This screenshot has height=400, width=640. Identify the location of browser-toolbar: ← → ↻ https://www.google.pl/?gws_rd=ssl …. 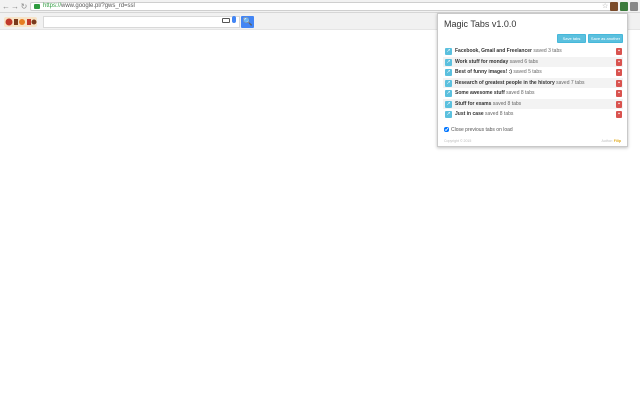
(320, 6).